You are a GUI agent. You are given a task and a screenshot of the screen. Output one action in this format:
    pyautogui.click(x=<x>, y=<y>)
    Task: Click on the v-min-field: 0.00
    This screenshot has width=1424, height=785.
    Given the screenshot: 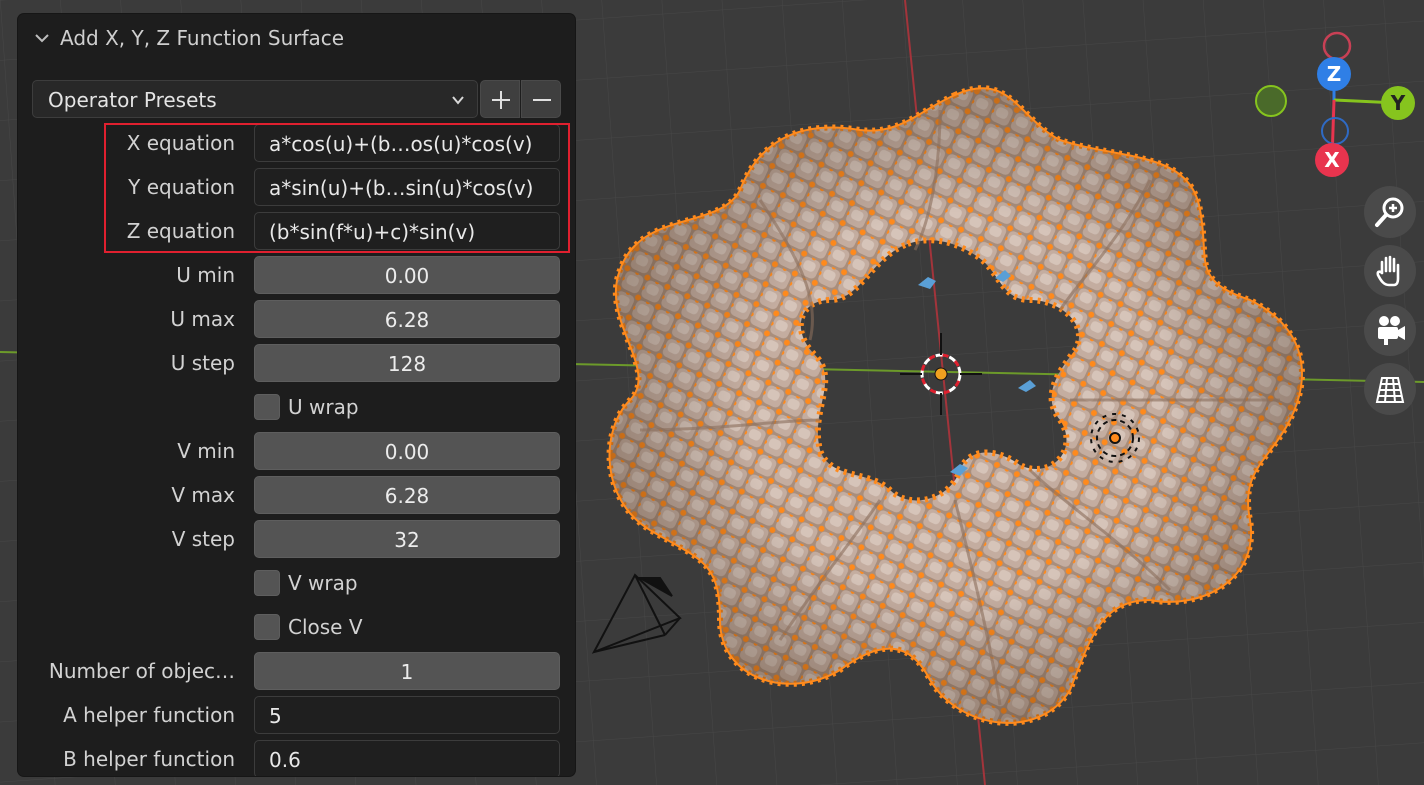 What is the action you would take?
    pyautogui.click(x=407, y=451)
    